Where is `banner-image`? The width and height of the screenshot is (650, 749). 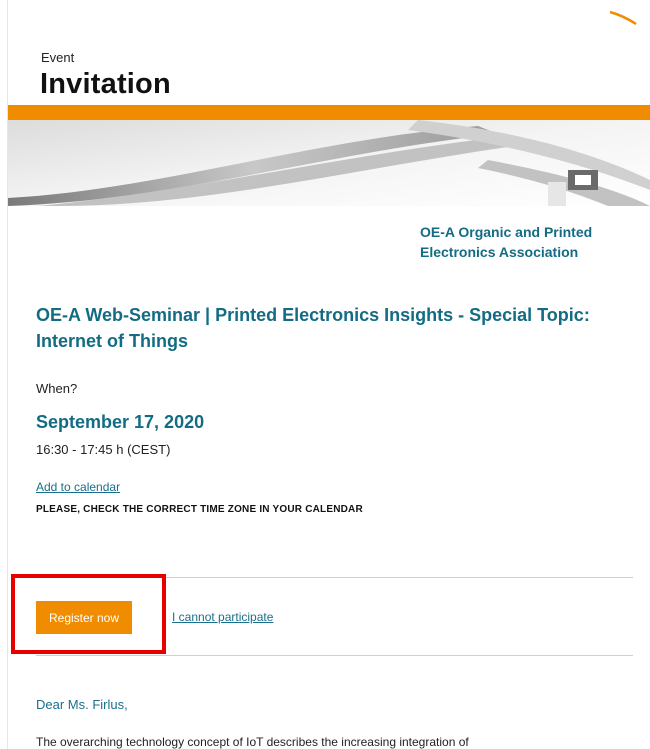
banner-image is located at coordinates (329, 163).